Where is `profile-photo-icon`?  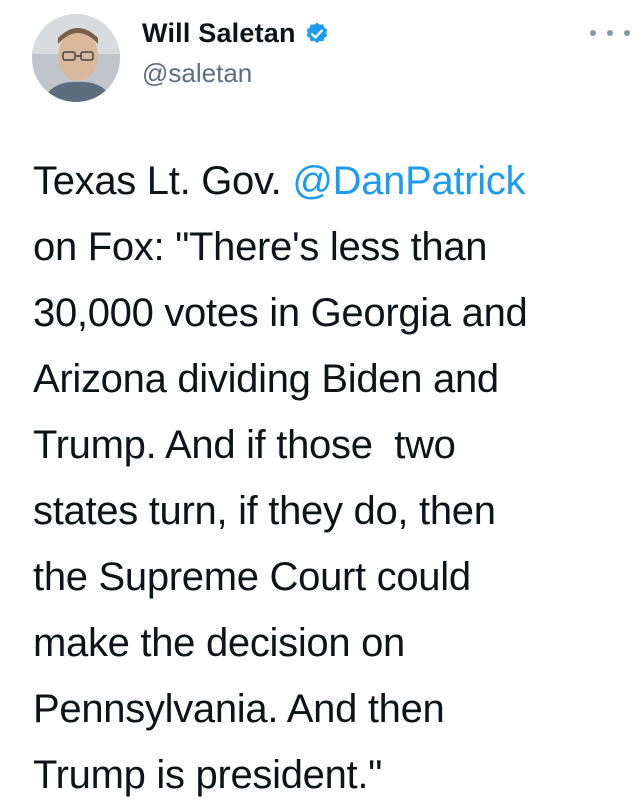
profile-photo-icon is located at coordinates (76, 58).